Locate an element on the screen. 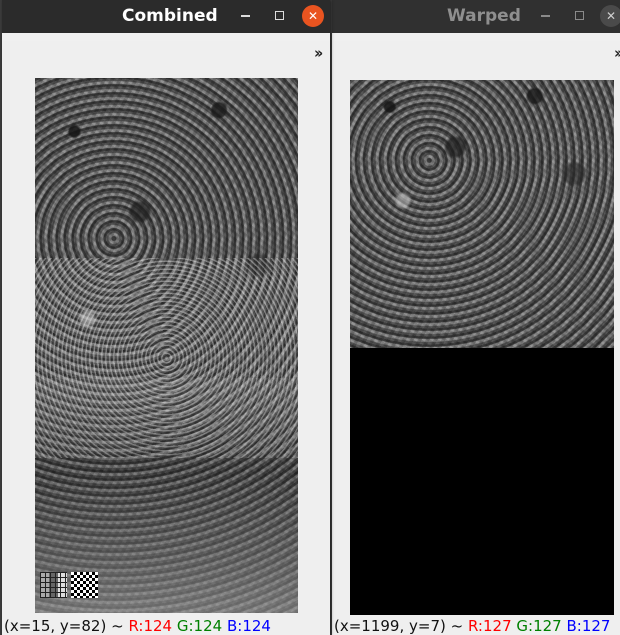 This screenshot has width=620, height=635. pixel-red: R:124 is located at coordinates (150, 626).